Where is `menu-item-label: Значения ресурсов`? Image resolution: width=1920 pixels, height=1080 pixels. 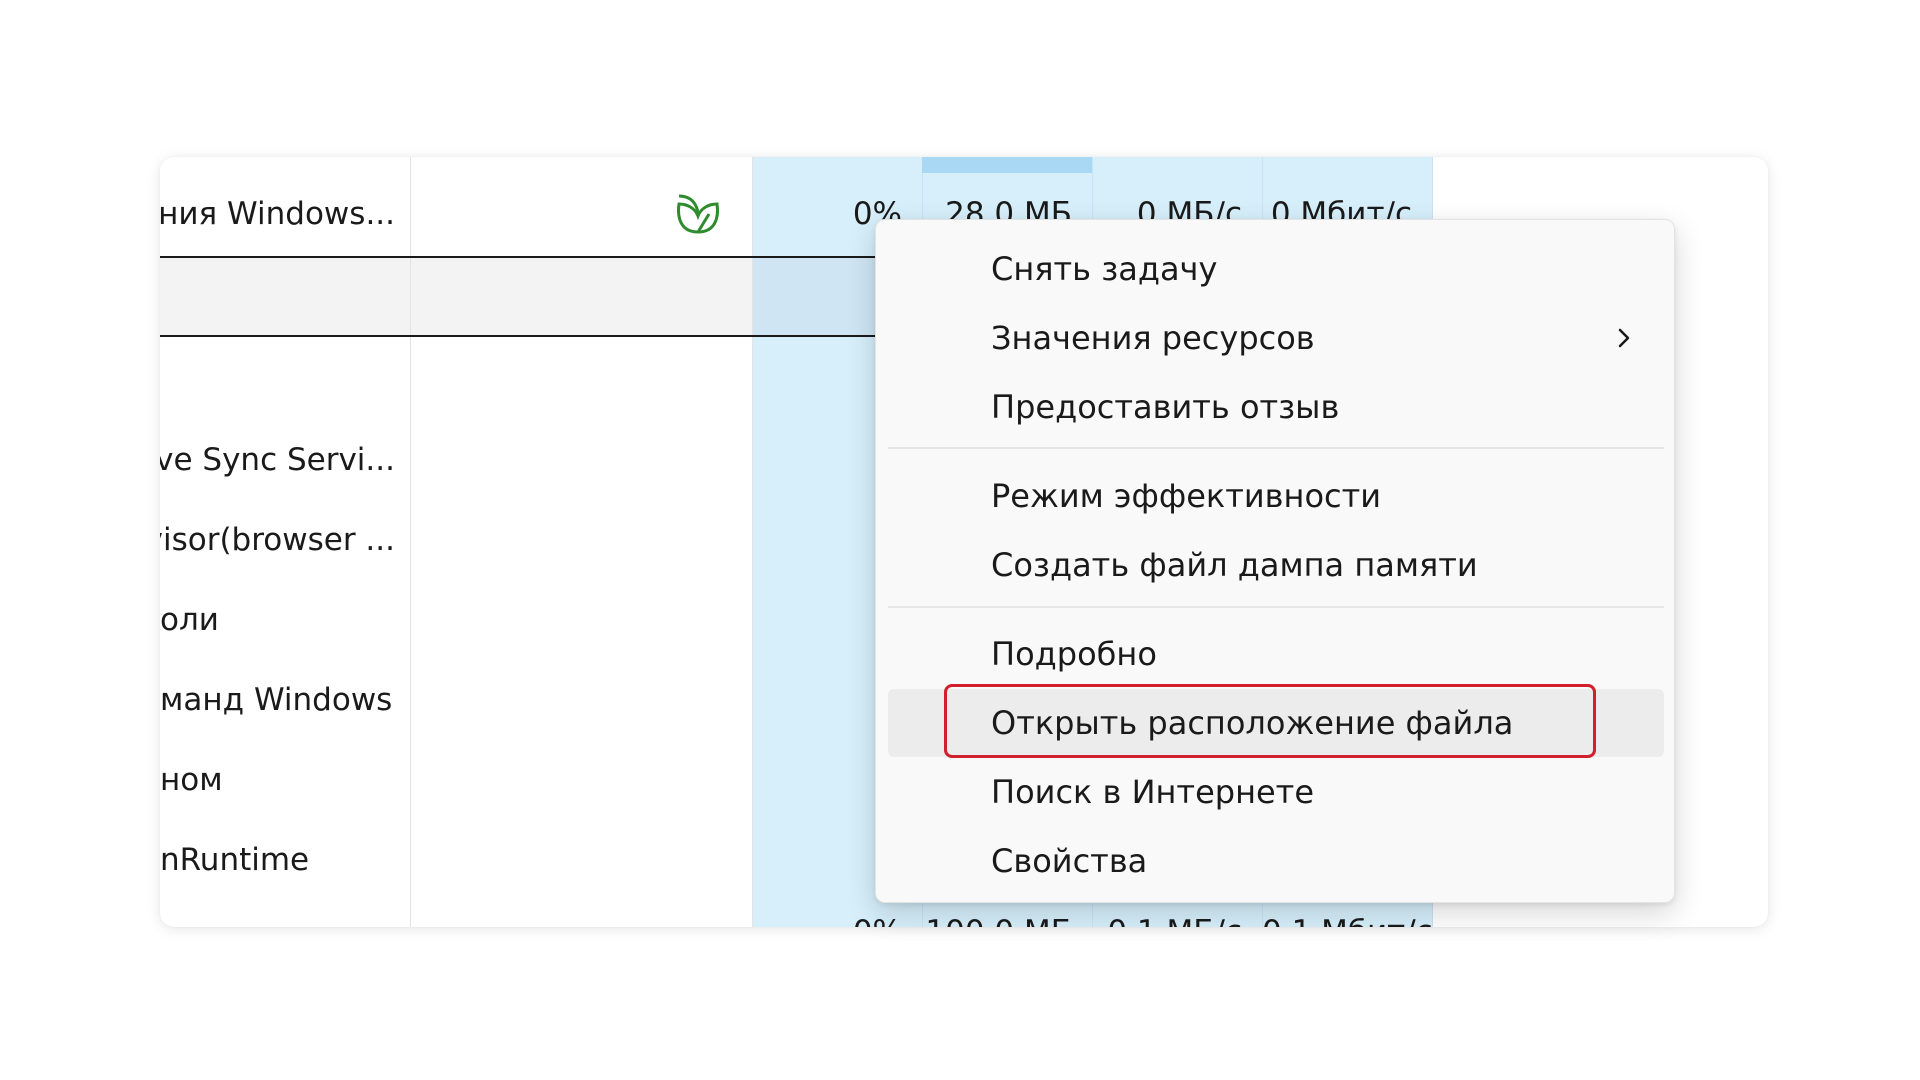 menu-item-label: Значения ресурсов is located at coordinates (1153, 338).